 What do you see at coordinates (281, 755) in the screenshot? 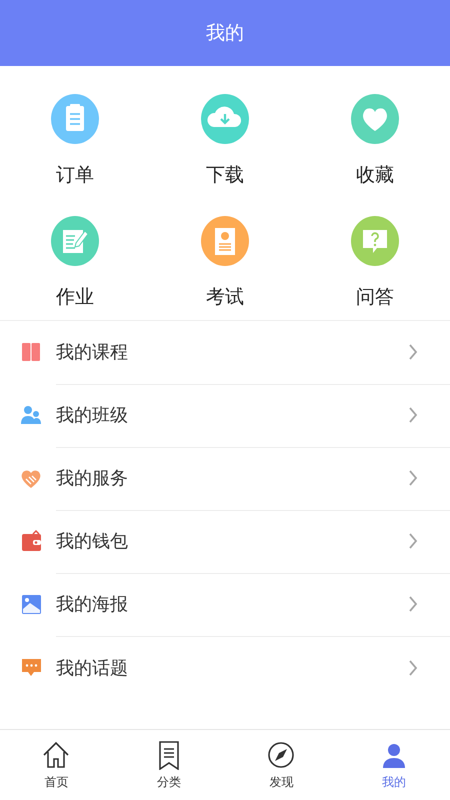
I see `compass-icon` at bounding box center [281, 755].